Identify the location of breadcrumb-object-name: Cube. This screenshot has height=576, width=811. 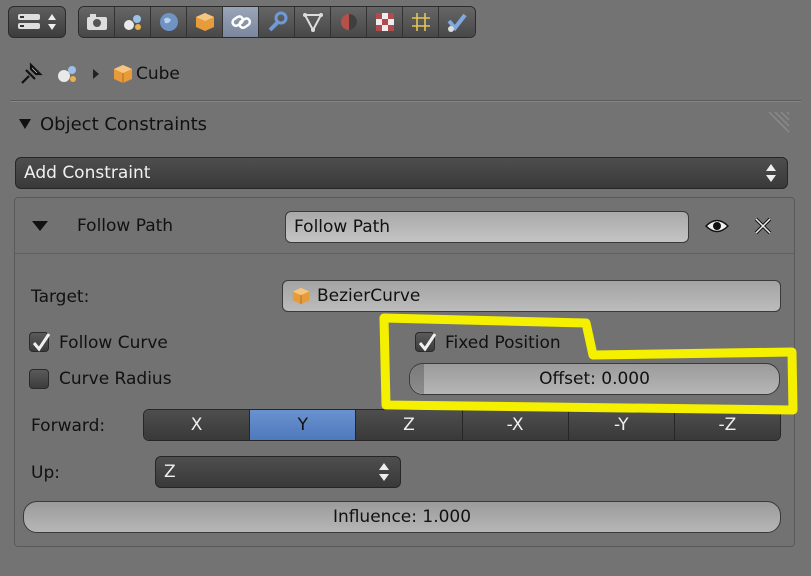
(158, 74).